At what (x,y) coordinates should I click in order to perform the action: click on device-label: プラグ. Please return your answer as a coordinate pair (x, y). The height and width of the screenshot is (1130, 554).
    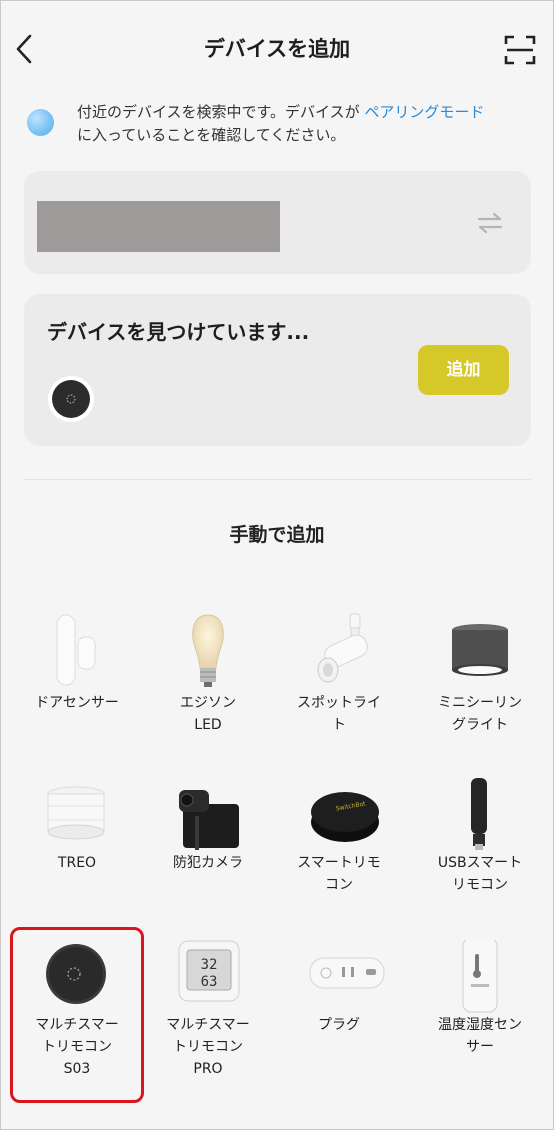
    Looking at the image, I should click on (339, 1025).